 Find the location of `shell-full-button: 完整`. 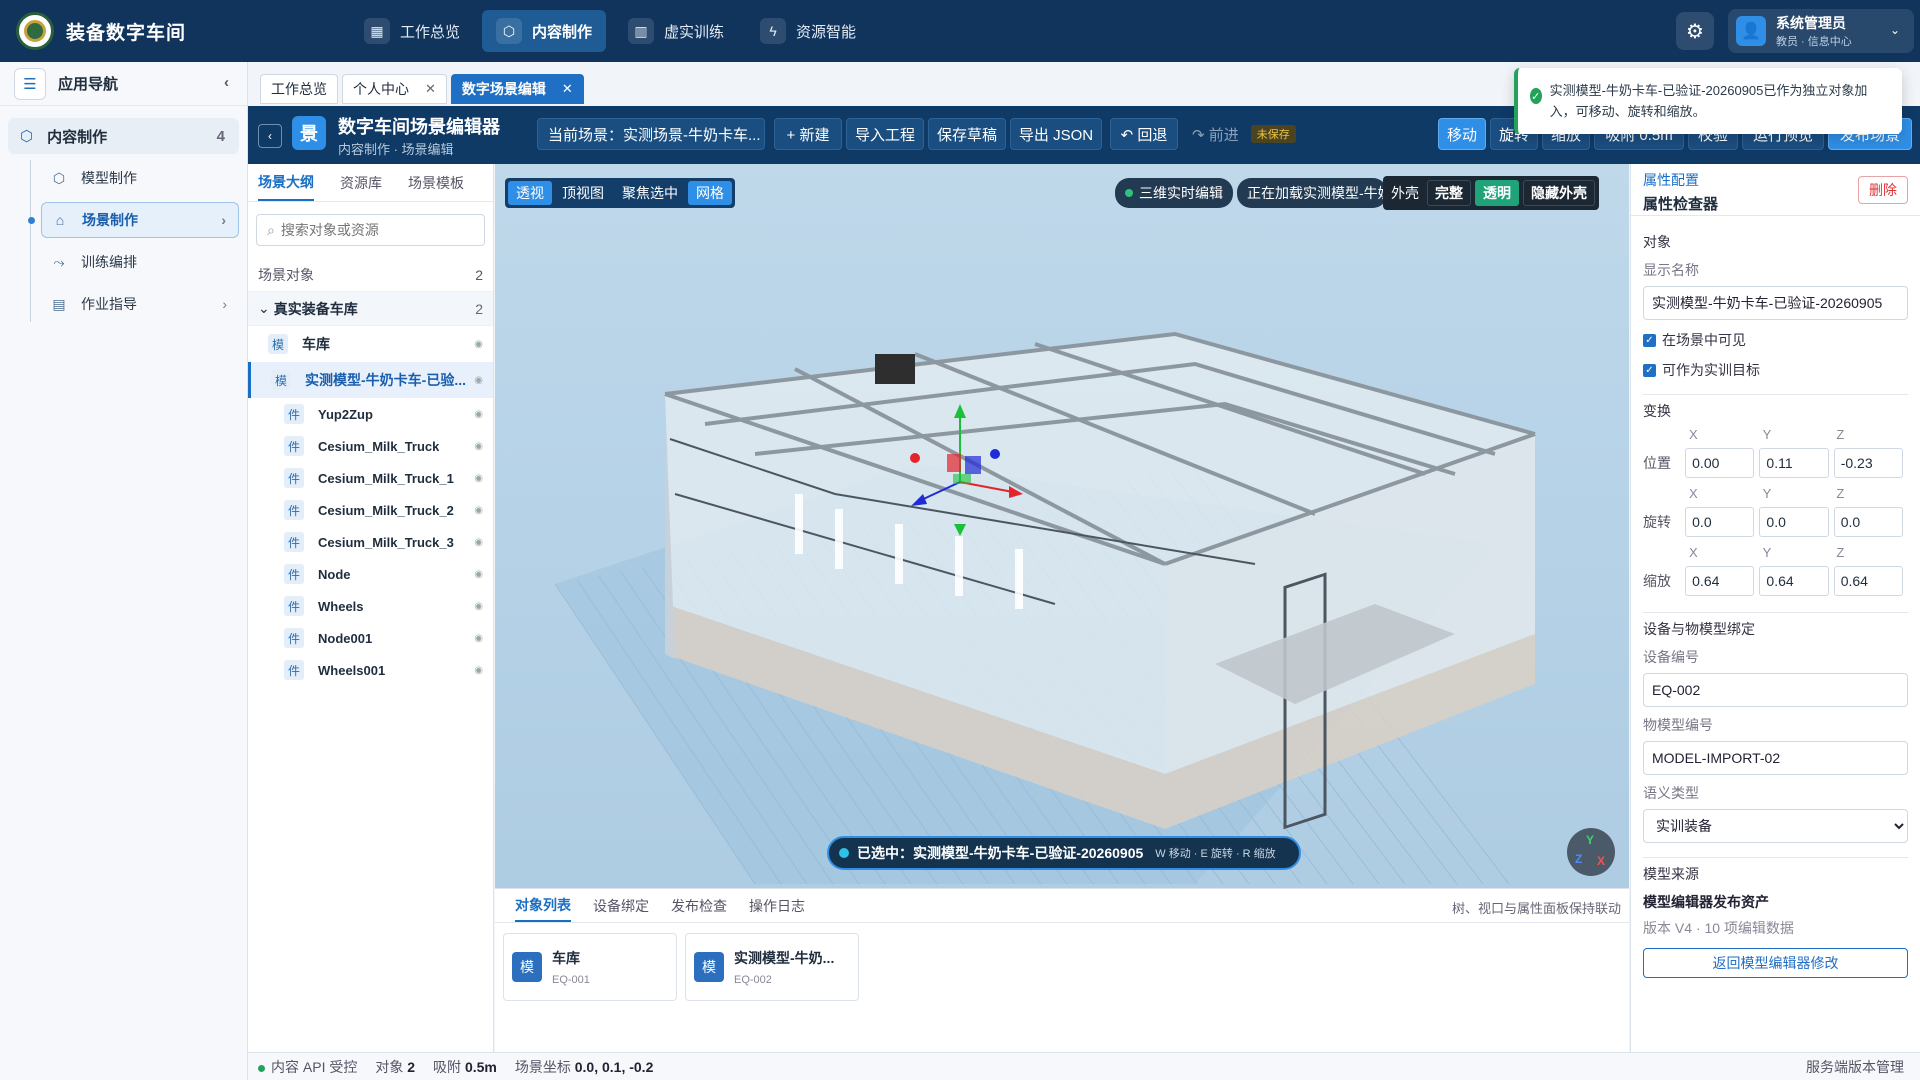

shell-full-button: 完整 is located at coordinates (1449, 193).